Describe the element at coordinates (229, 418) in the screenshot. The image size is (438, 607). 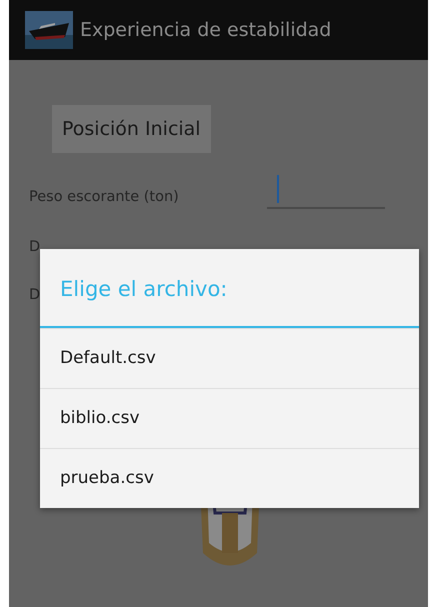
I see `file-list-item: biblio.csv` at that location.